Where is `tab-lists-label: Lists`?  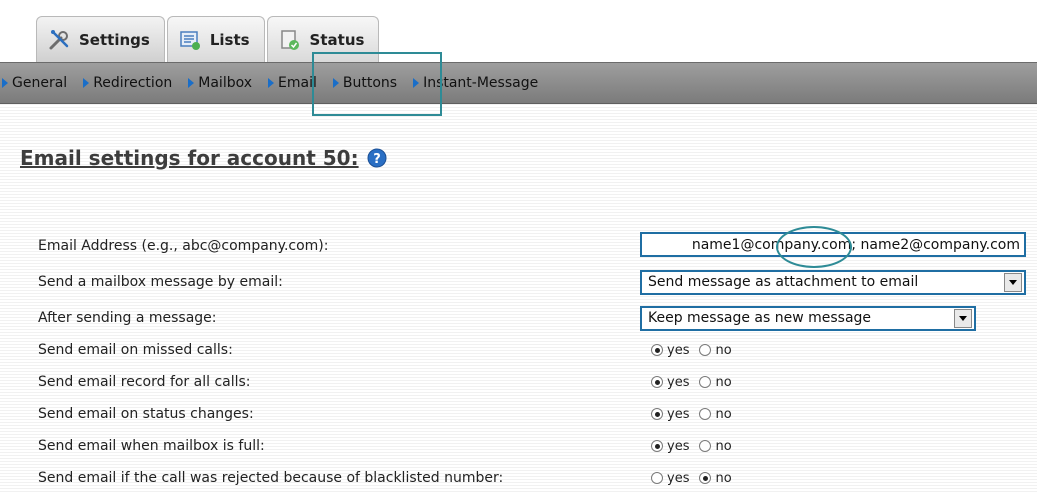 tab-lists-label: Lists is located at coordinates (229, 40).